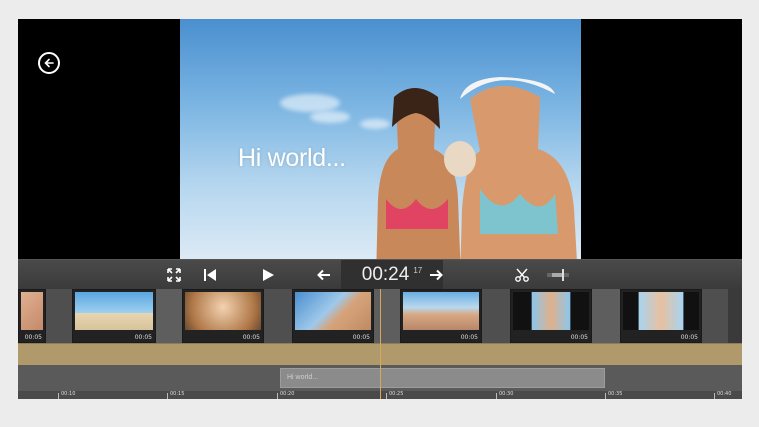 This screenshot has width=759, height=427. Describe the element at coordinates (396, 394) in the screenshot. I see `ruler-label: 00:25` at that location.